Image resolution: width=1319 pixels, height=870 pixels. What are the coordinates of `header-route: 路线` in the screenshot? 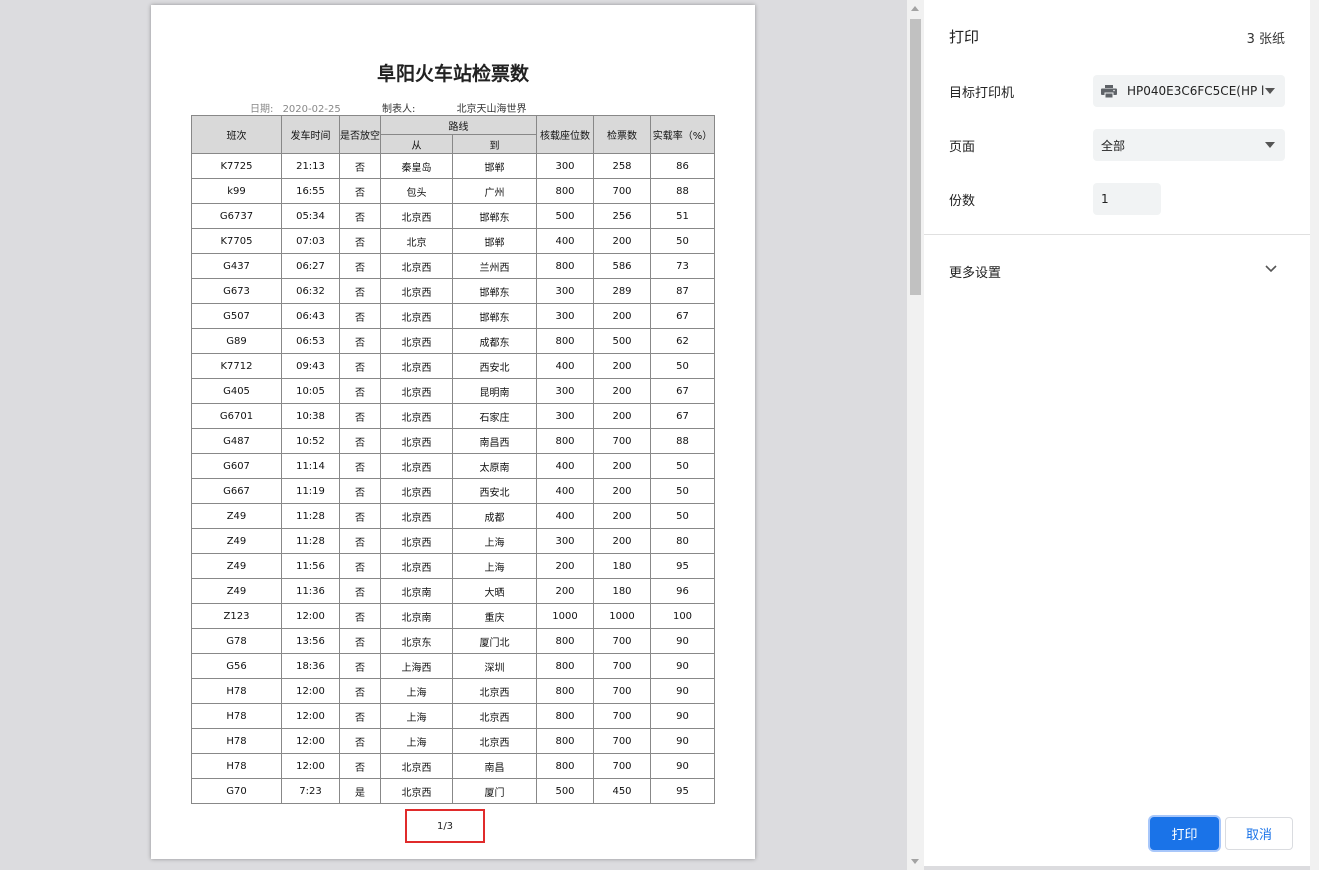 It's located at (458, 125).